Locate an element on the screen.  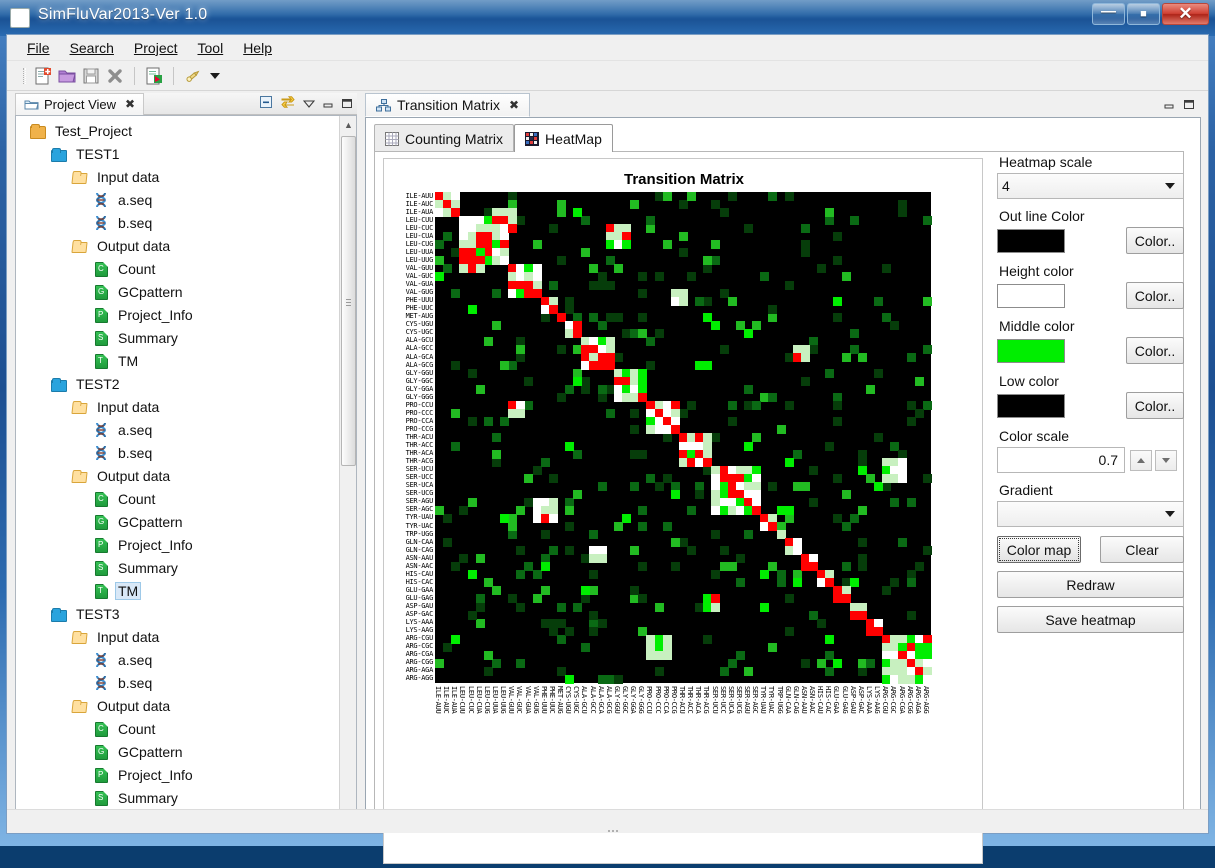
scroll-up-icon: ▲ is located at coordinates (348, 124).